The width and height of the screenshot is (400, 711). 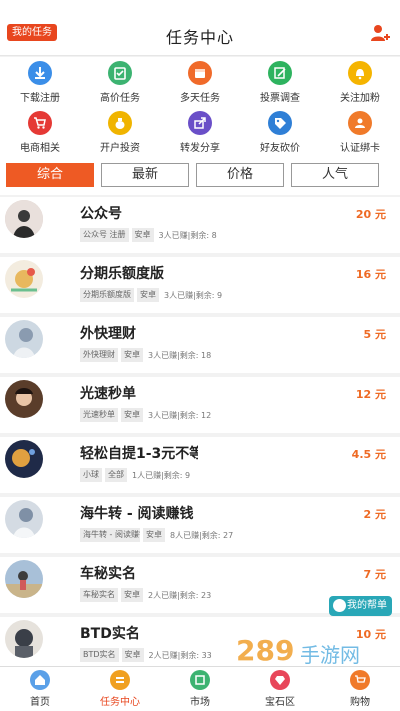 I want to click on task-price: 7 元, so click(x=374, y=574).